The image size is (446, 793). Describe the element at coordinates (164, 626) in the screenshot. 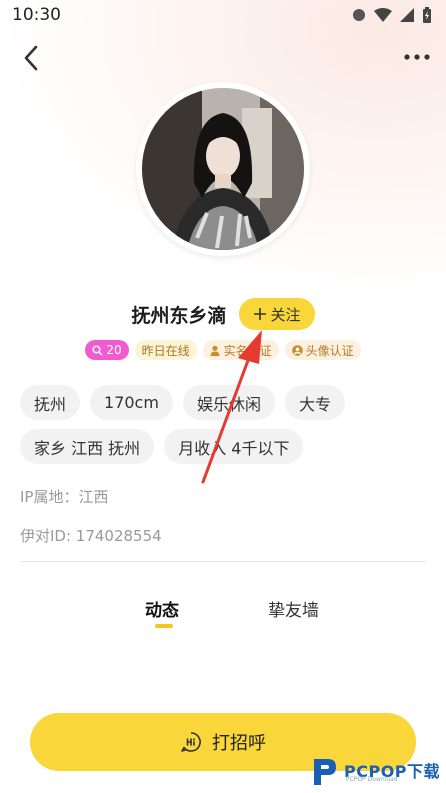

I see `tab-active-indicator` at that location.